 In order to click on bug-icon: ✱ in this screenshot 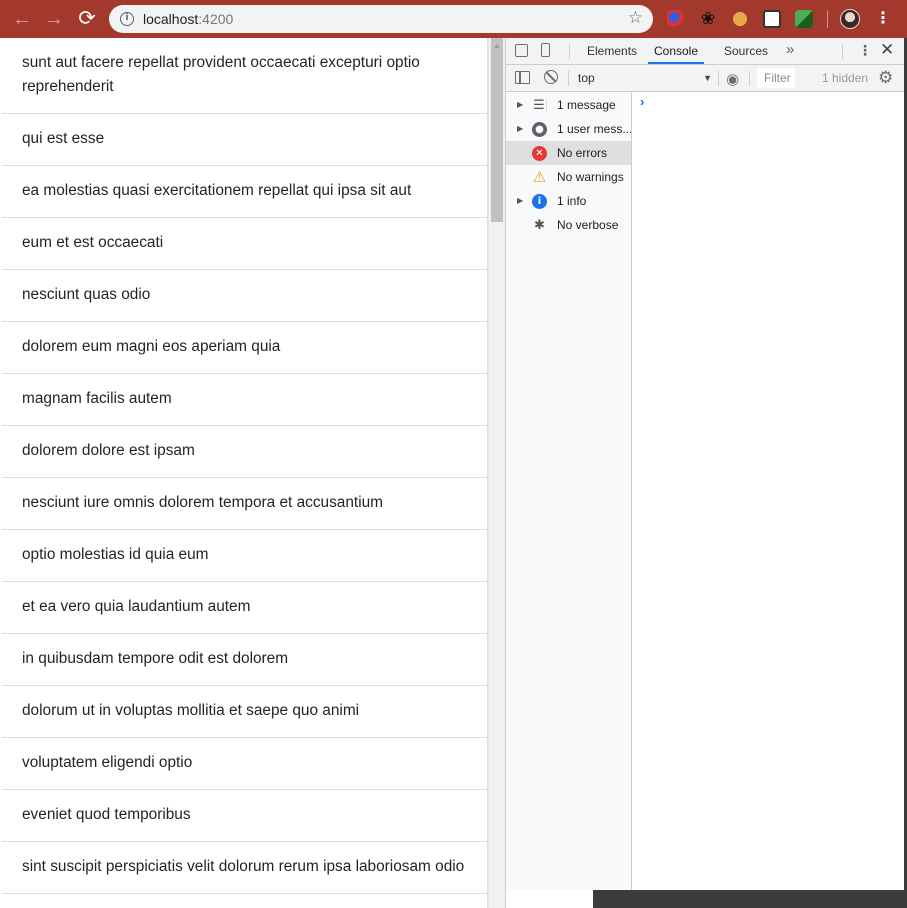, I will do `click(539, 225)`.